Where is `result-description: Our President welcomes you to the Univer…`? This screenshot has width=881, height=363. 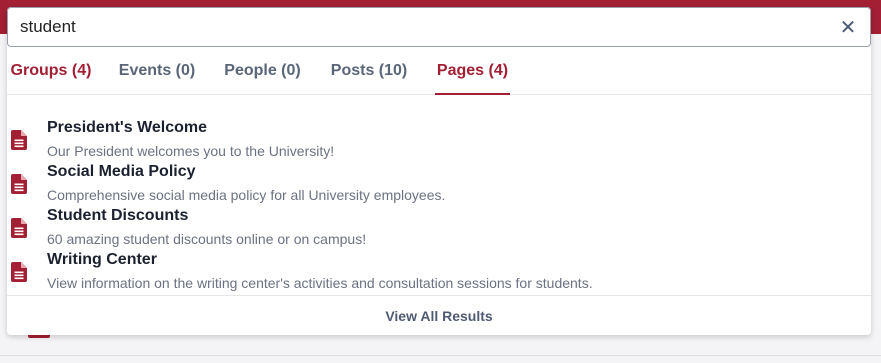 result-description: Our President welcomes you to the Univer… is located at coordinates (191, 151).